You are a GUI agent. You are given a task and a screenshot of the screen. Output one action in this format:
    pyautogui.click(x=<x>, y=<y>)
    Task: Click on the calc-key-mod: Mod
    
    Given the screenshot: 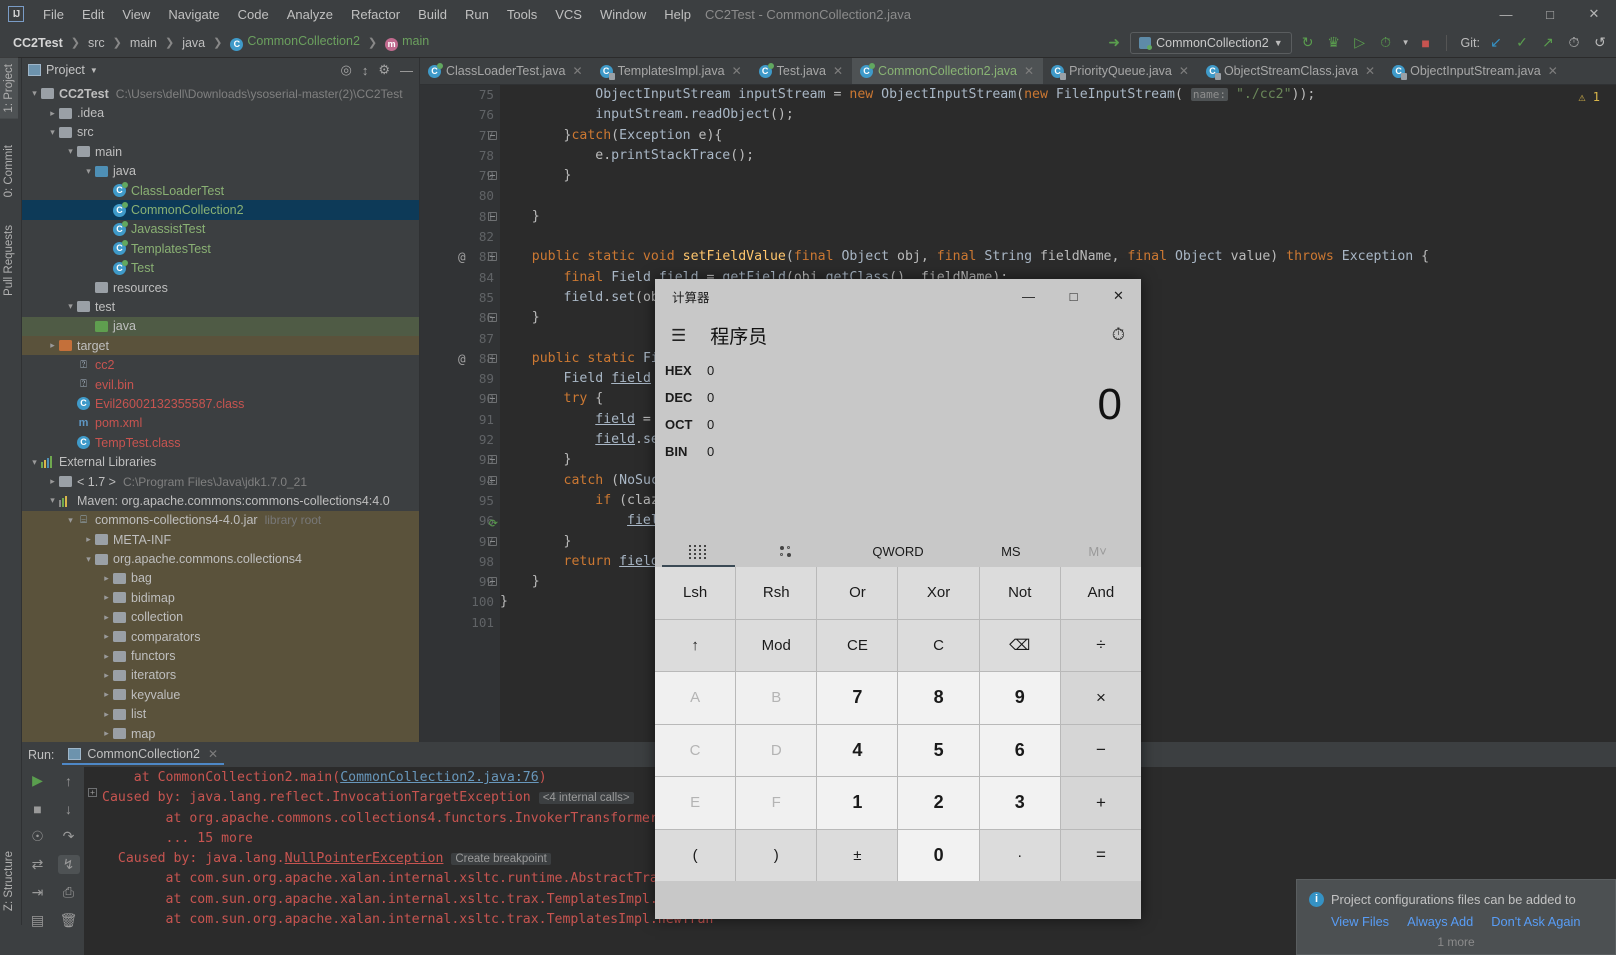 What is the action you would take?
    pyautogui.click(x=776, y=645)
    